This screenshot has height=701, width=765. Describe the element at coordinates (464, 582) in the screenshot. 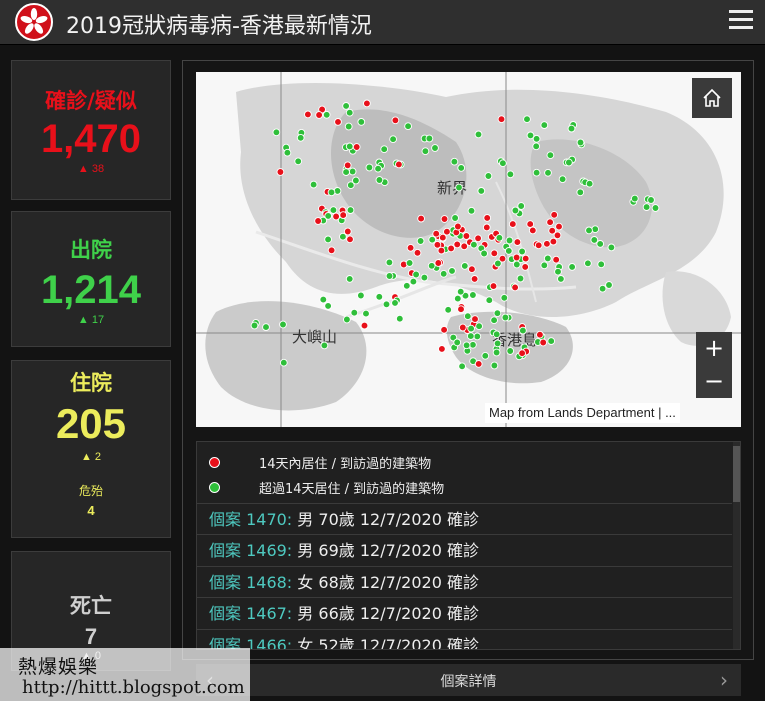

I see `case-row: 個案 1468: 女 68歲 12/7/2020 確診` at that location.